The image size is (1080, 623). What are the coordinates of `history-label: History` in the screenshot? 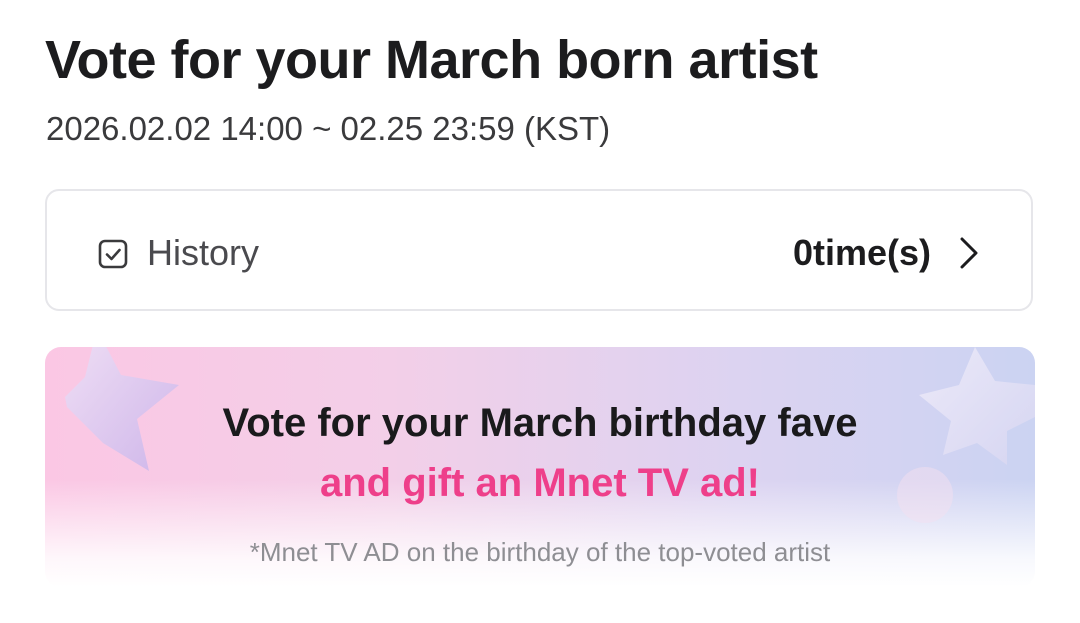 It's located at (203, 252).